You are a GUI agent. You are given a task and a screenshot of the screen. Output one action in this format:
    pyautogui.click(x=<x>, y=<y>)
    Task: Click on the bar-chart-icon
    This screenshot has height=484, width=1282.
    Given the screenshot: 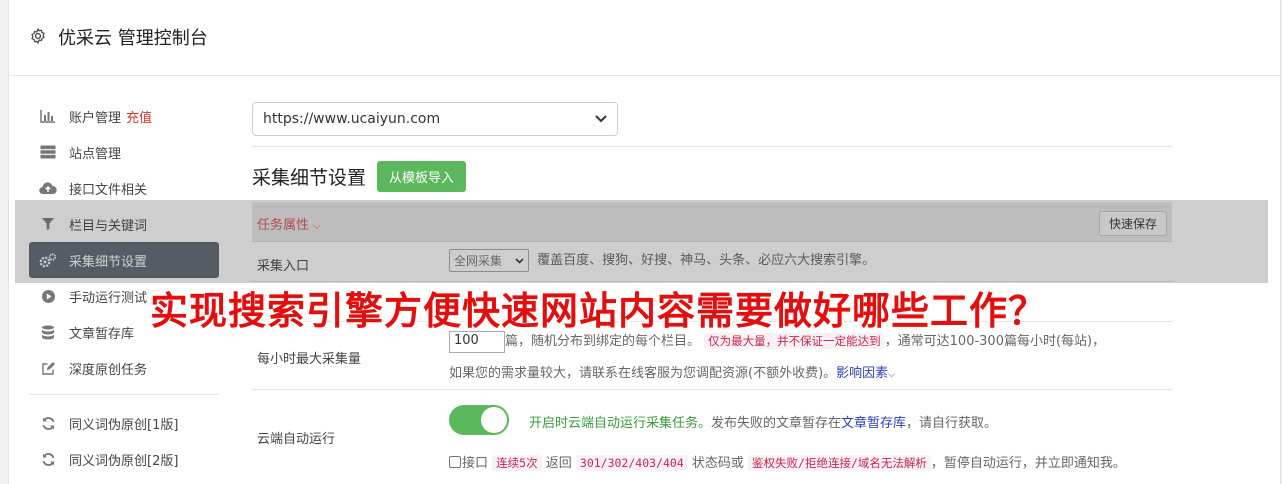 What is the action you would take?
    pyautogui.click(x=48, y=116)
    